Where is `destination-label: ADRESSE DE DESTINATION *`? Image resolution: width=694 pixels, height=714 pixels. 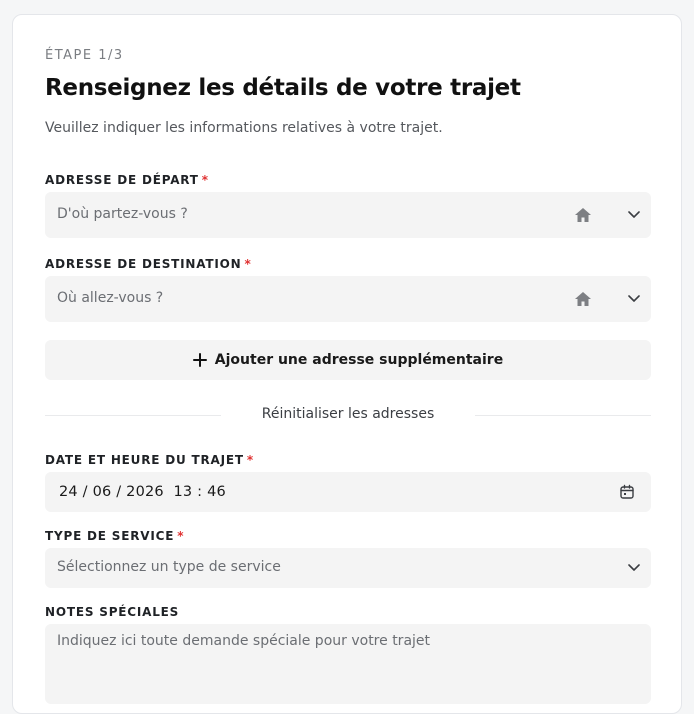
destination-label: ADRESSE DE DESTINATION * is located at coordinates (148, 264).